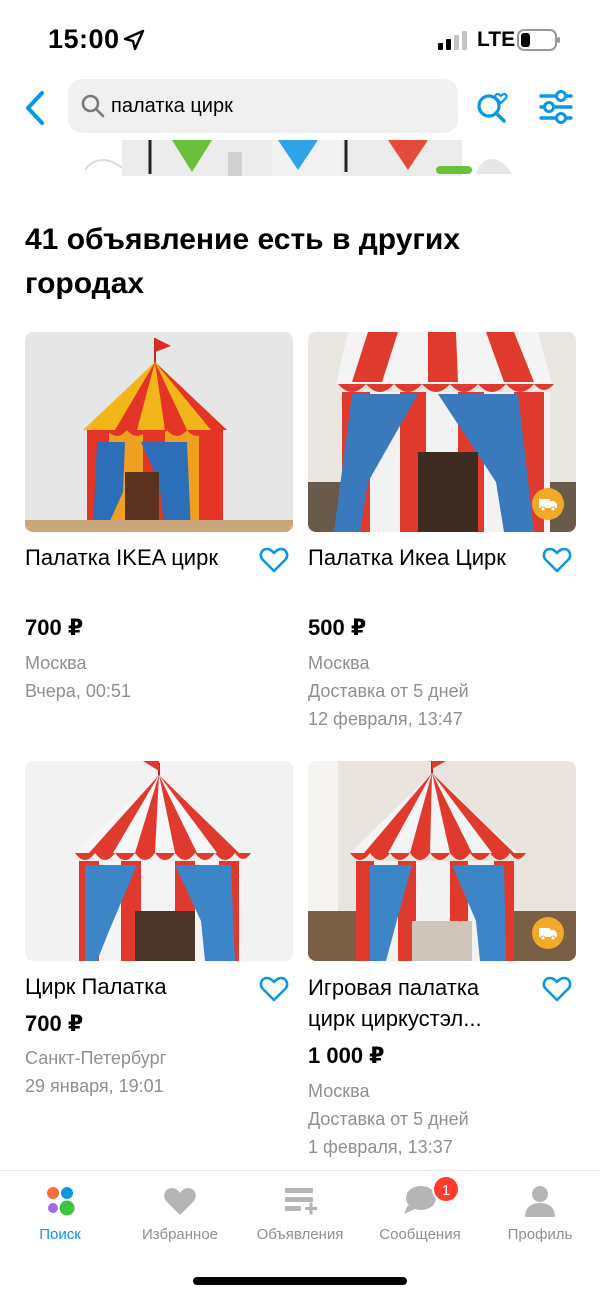 The width and height of the screenshot is (600, 1297). I want to click on status-time: 15:00, so click(84, 39).